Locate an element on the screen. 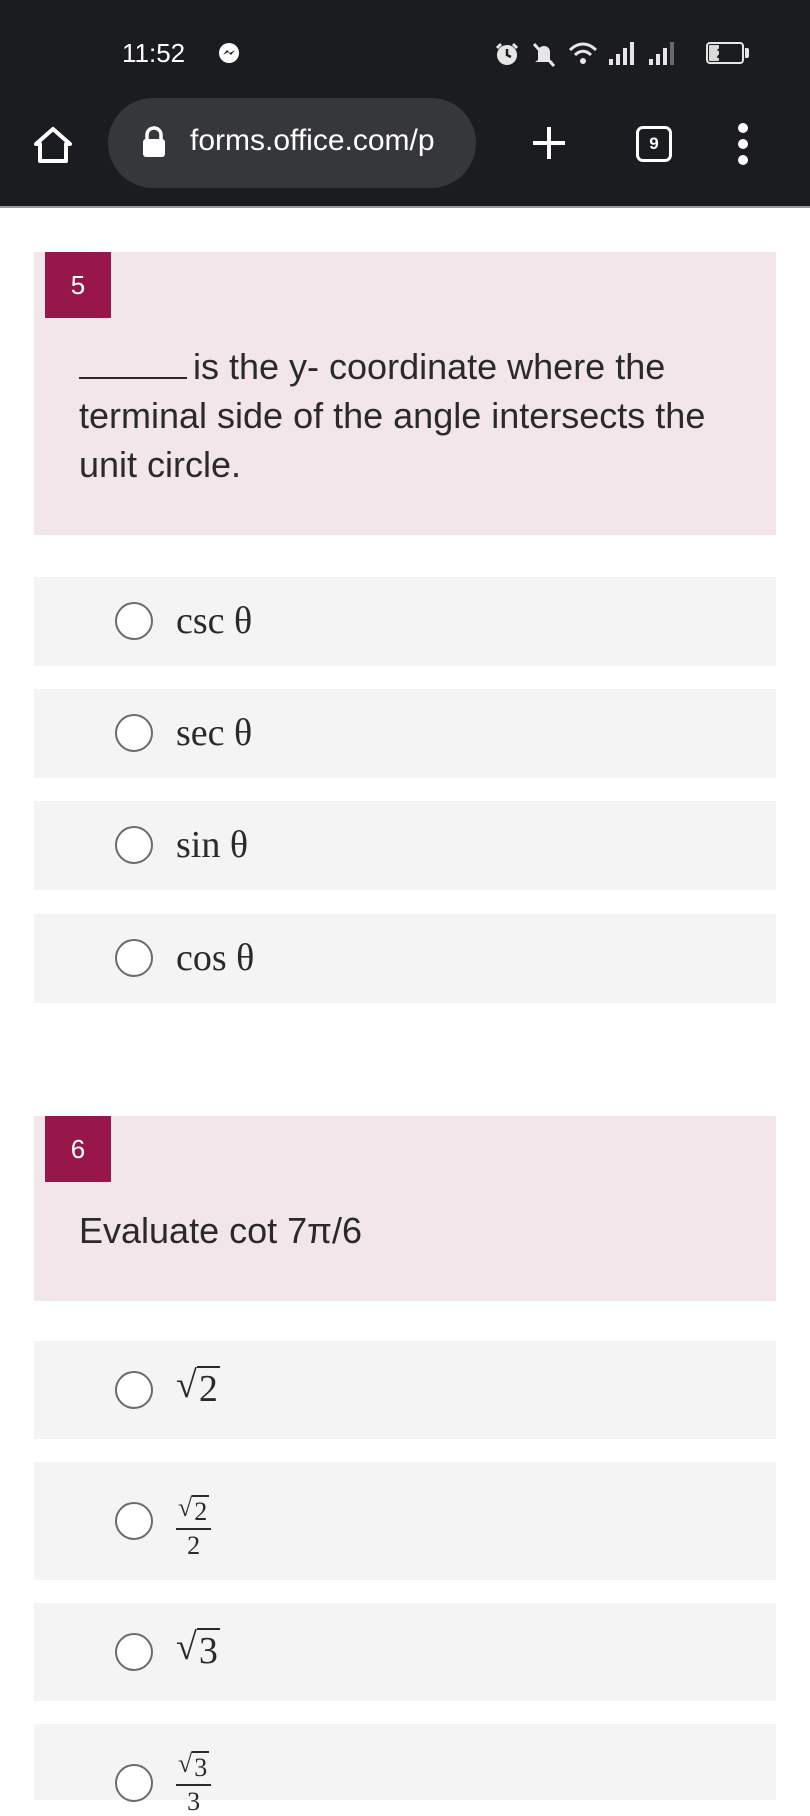  option-label: sin θ is located at coordinates (212, 845).